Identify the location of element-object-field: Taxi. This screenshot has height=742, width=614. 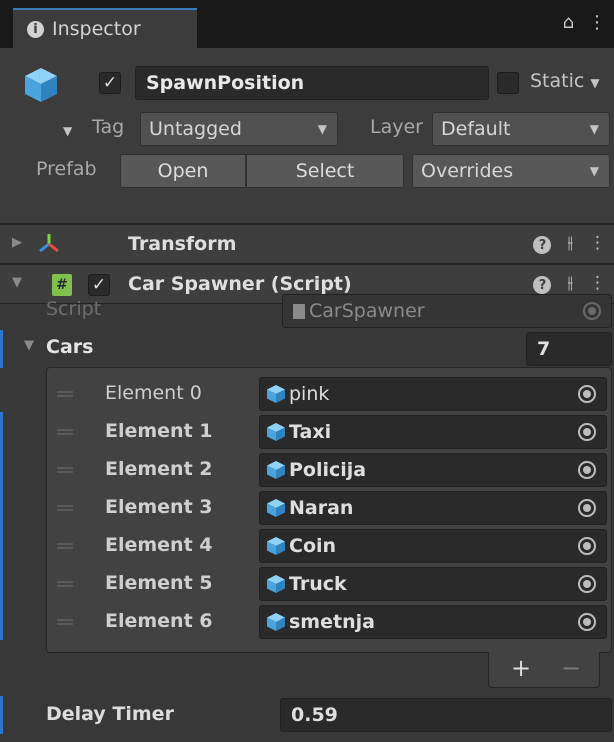
(433, 432).